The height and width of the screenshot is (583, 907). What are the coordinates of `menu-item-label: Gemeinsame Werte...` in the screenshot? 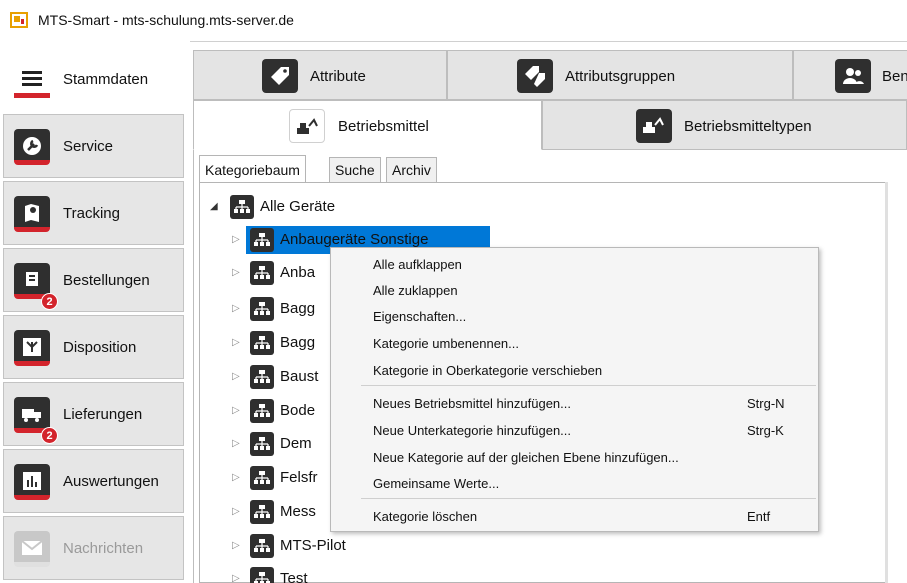 It's located at (436, 483).